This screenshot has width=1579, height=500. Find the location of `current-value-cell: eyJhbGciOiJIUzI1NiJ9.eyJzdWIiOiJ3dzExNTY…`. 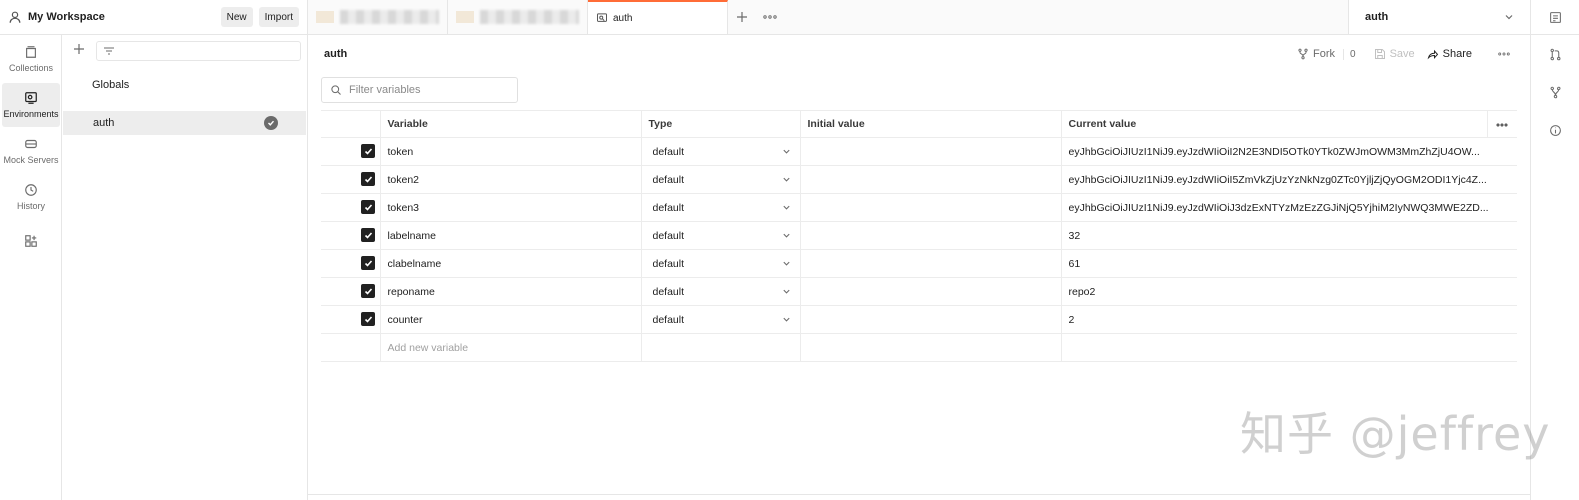

current-value-cell: eyJhbGciOiJIUzI1NiJ9.eyJzdWIiOiJ3dzExNTY… is located at coordinates (1288, 207).